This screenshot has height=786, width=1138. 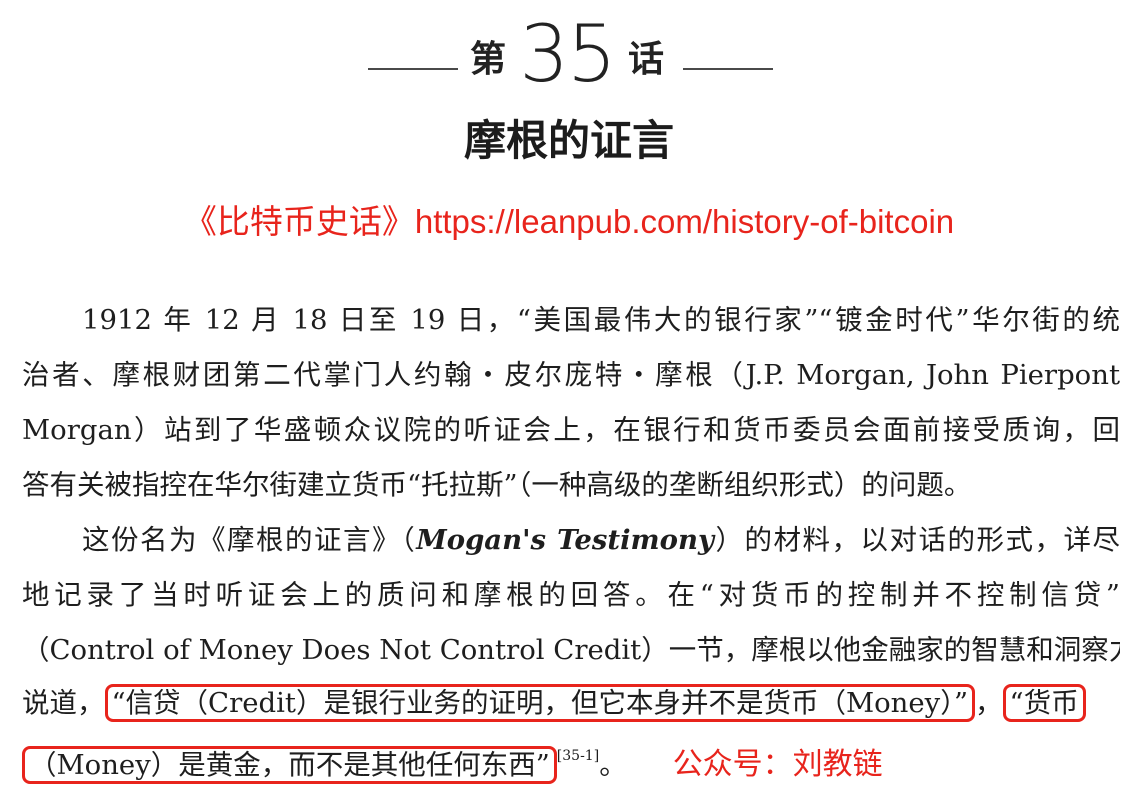 I want to click on paragraph2-line2: 地记录了当时听证会上的质问和摩根的回答。在“对货币的控制并不控制信贷”, so click(x=571, y=595).